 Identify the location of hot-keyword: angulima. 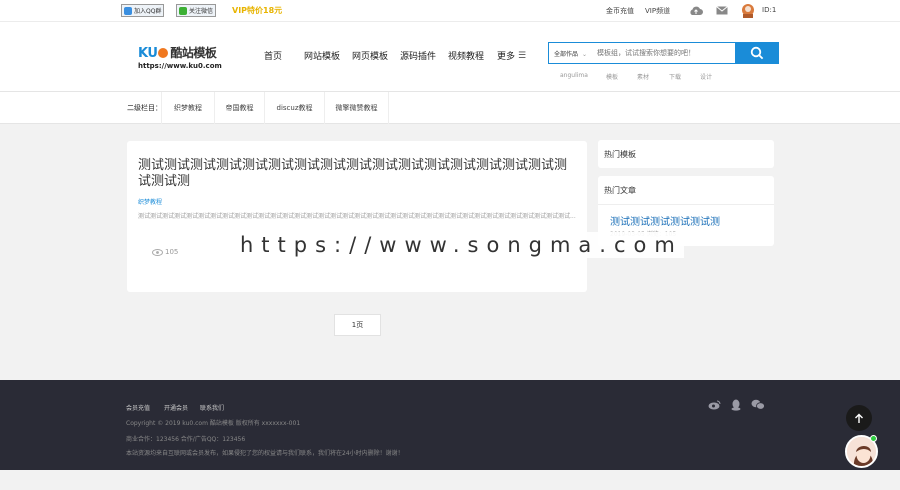
(574, 75).